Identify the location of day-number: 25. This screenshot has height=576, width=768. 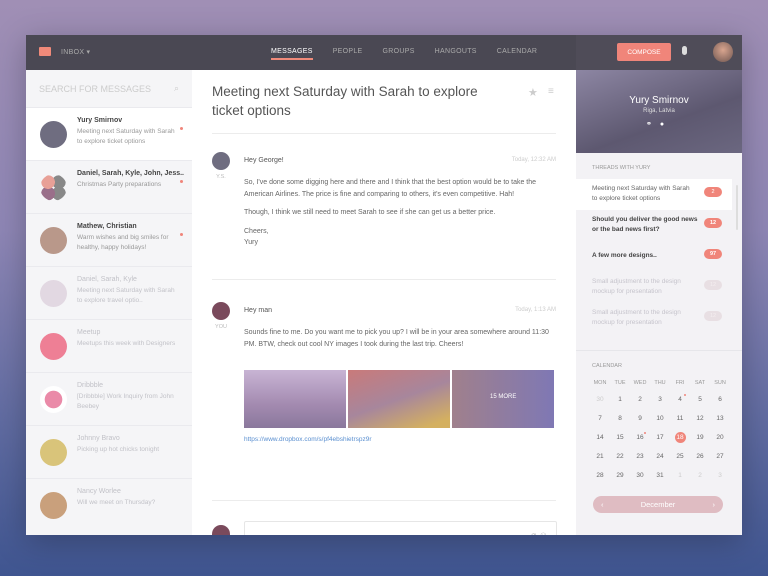
(680, 456).